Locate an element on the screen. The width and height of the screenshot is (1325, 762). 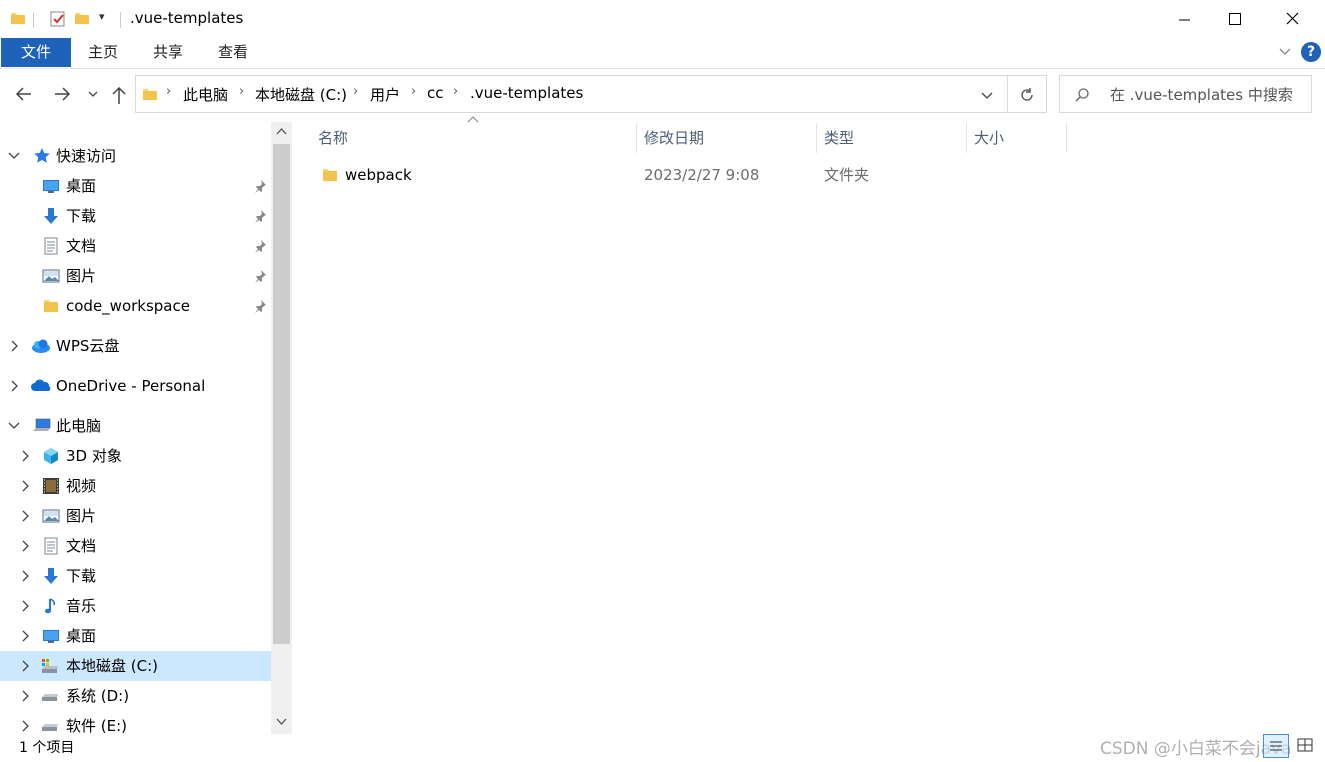
sidebar-item-label: 桌面 is located at coordinates (81, 186).